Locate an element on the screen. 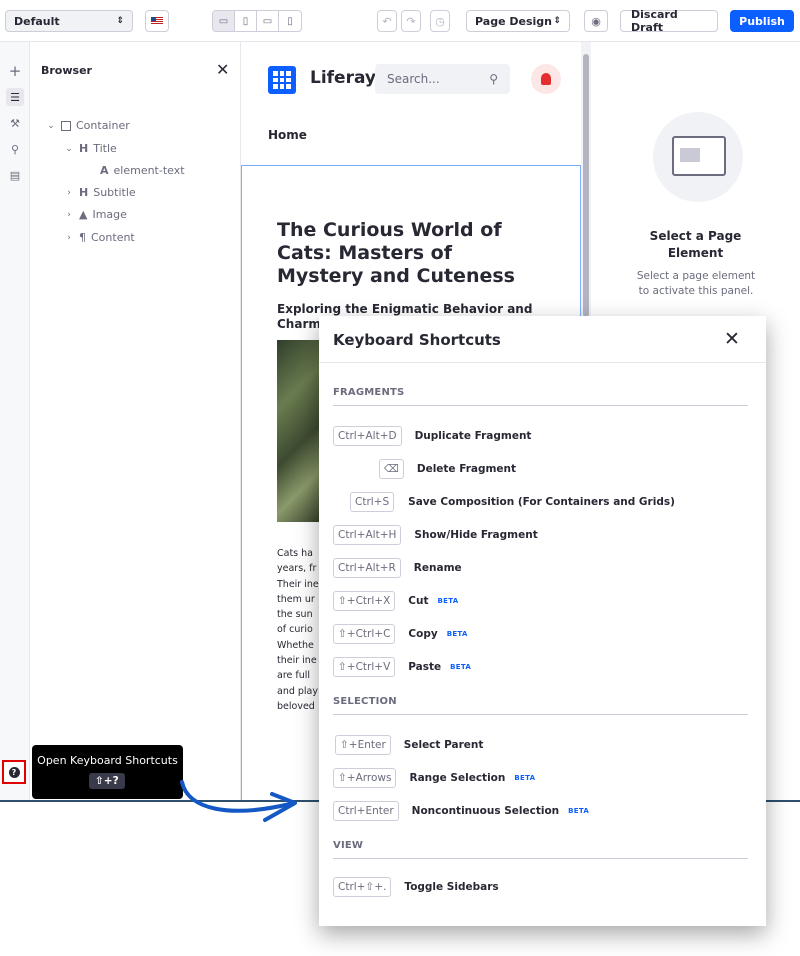 This screenshot has height=956, width=800. flag-us-icon is located at coordinates (157, 21).